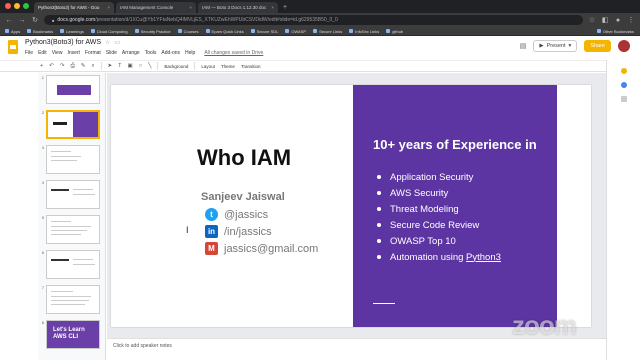 This screenshot has width=640, height=360. I want to click on thumbnail-row: 1, so click(71, 90).